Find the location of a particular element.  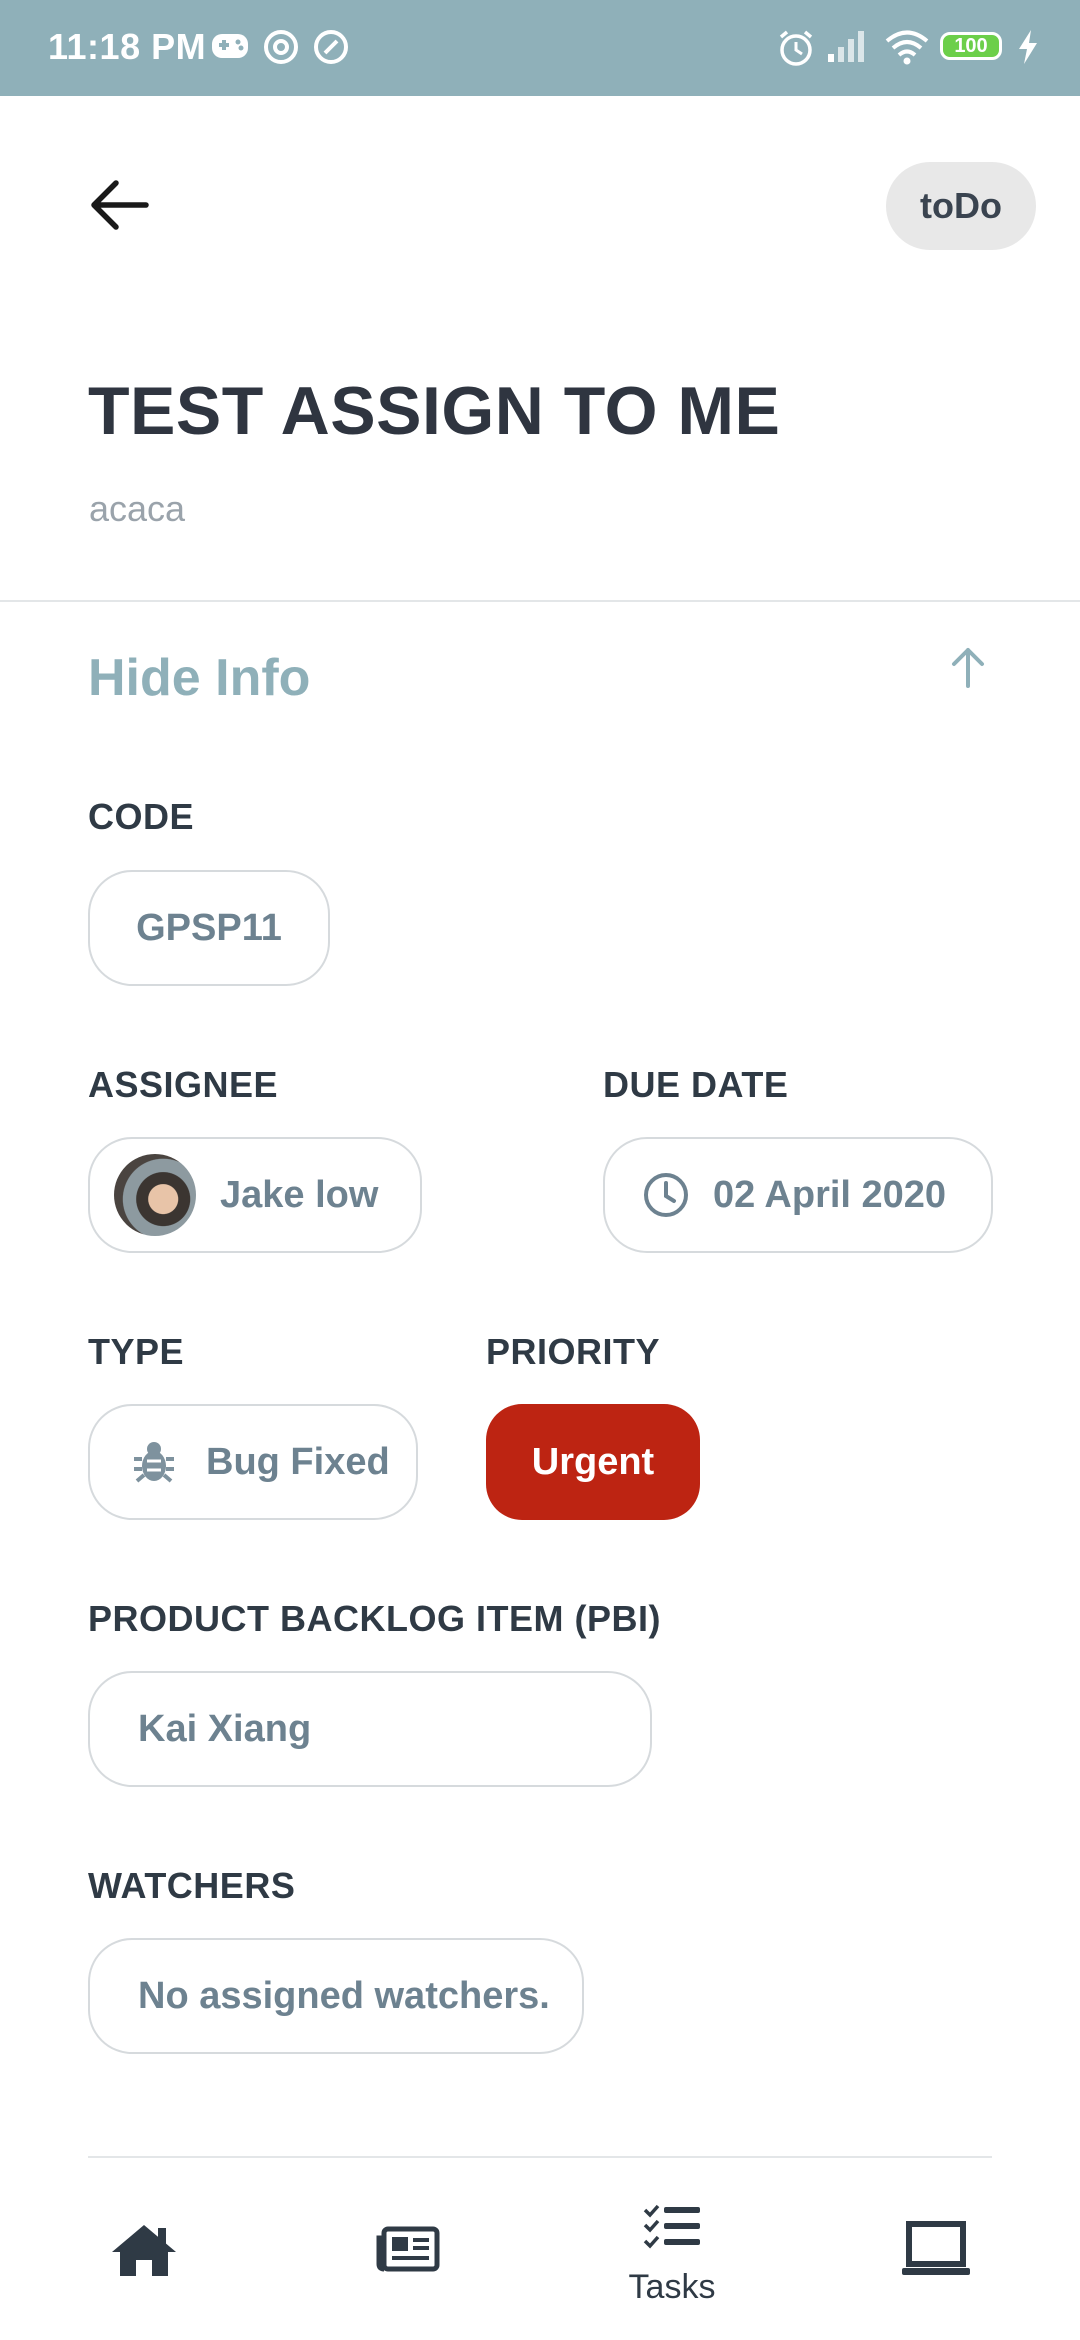

clock-icon is located at coordinates (666, 1195).